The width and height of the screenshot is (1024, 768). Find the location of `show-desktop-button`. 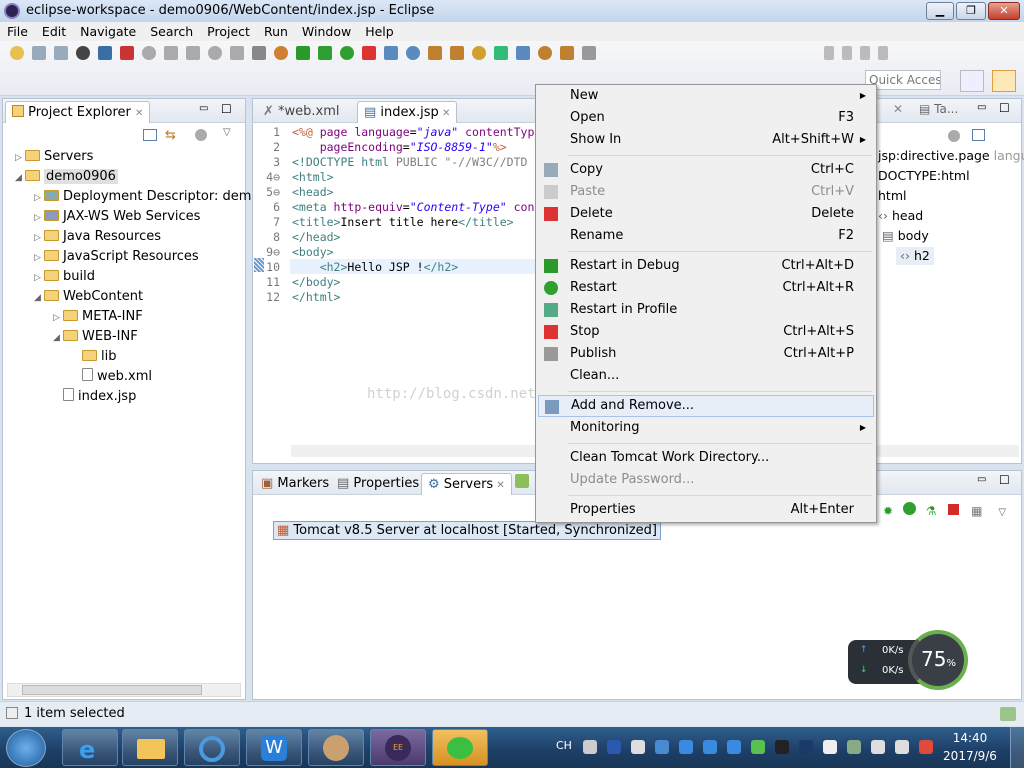

show-desktop-button is located at coordinates (1017, 747).